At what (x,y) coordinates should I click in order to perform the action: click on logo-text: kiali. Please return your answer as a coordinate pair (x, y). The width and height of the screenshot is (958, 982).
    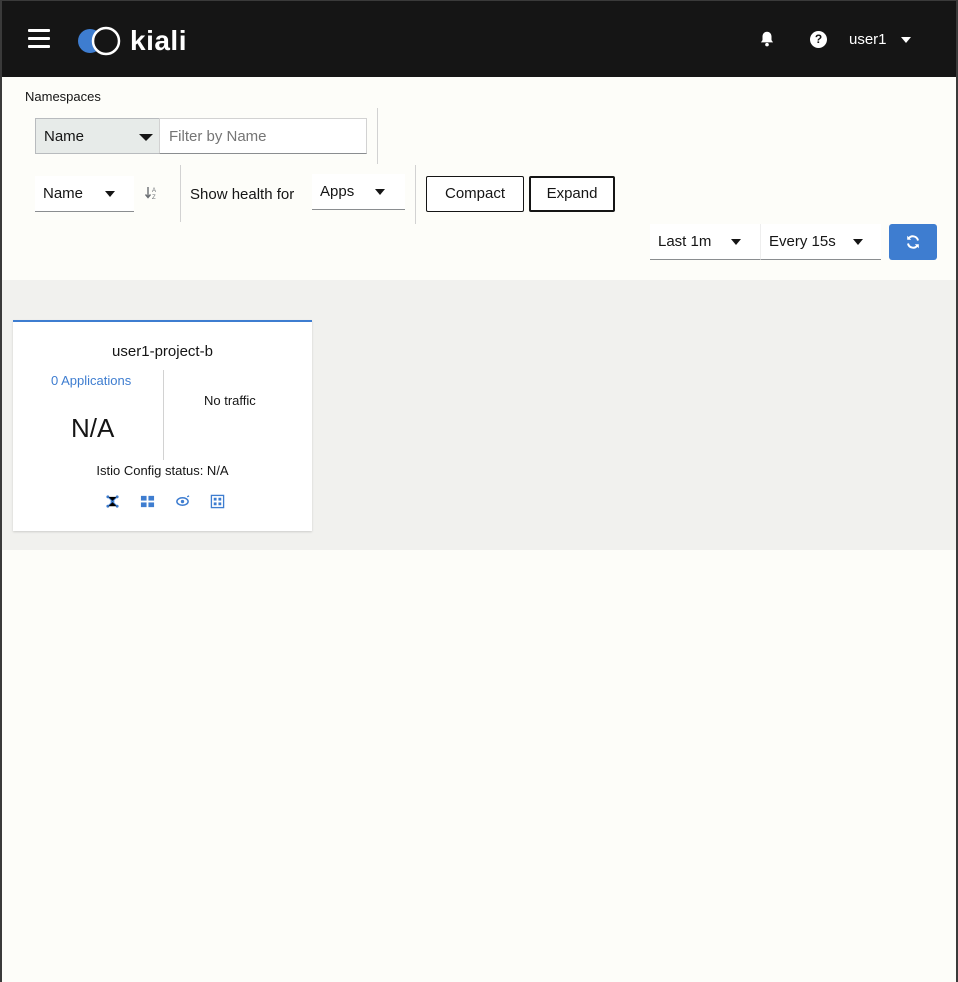
    Looking at the image, I should click on (158, 40).